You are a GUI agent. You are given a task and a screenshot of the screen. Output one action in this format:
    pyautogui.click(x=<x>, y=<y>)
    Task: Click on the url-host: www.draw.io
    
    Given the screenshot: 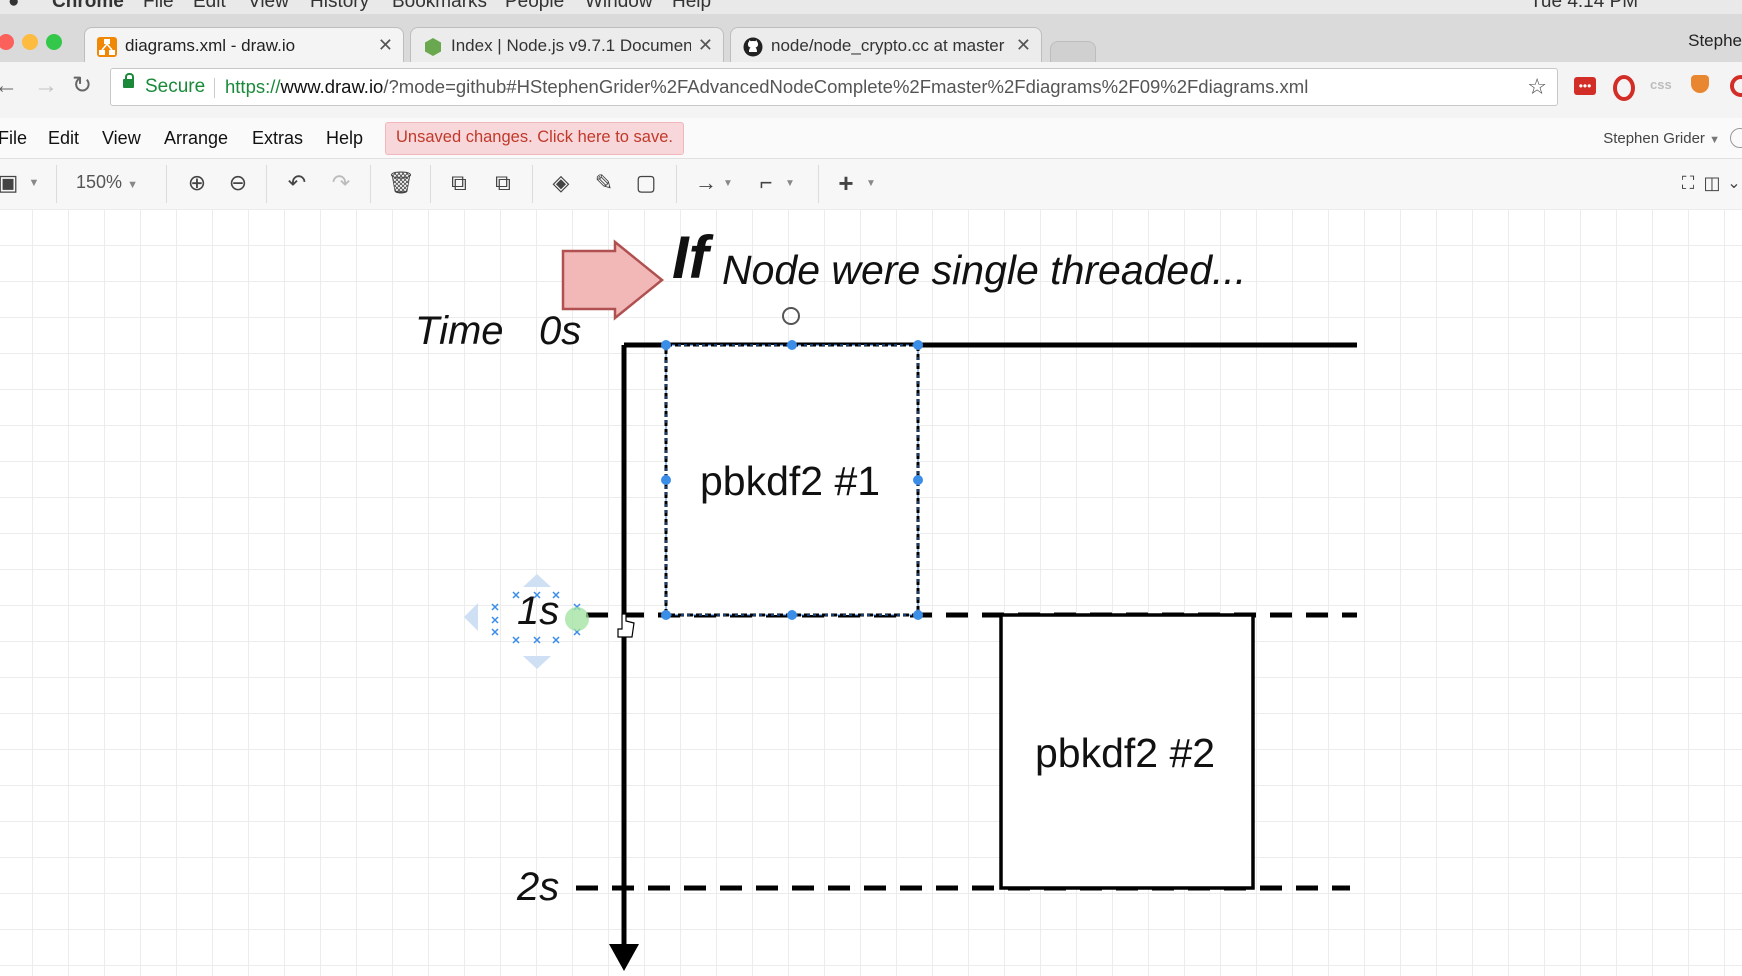 What is the action you would take?
    pyautogui.click(x=332, y=86)
    